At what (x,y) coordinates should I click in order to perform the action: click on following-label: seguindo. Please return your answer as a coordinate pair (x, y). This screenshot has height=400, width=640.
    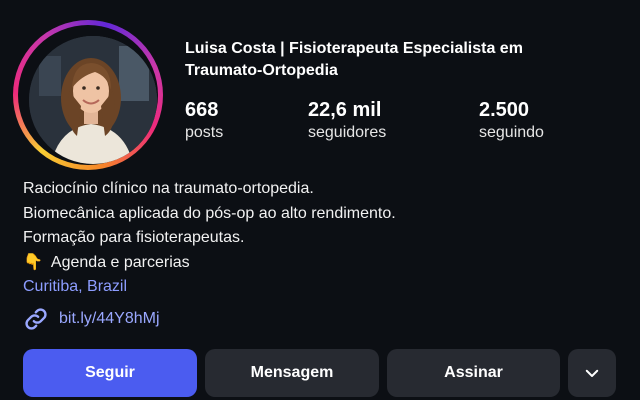
    Looking at the image, I should click on (511, 132).